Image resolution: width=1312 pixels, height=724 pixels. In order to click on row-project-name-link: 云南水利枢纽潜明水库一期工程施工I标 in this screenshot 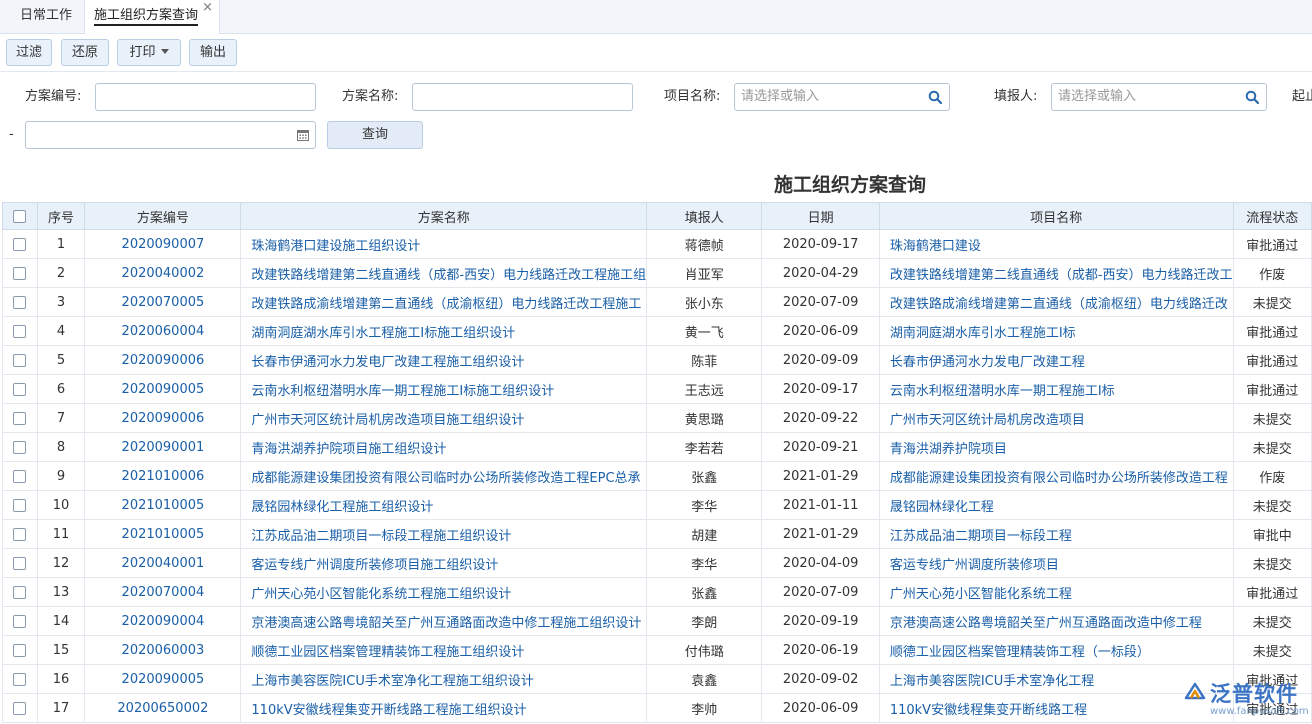, I will do `click(1056, 389)`.